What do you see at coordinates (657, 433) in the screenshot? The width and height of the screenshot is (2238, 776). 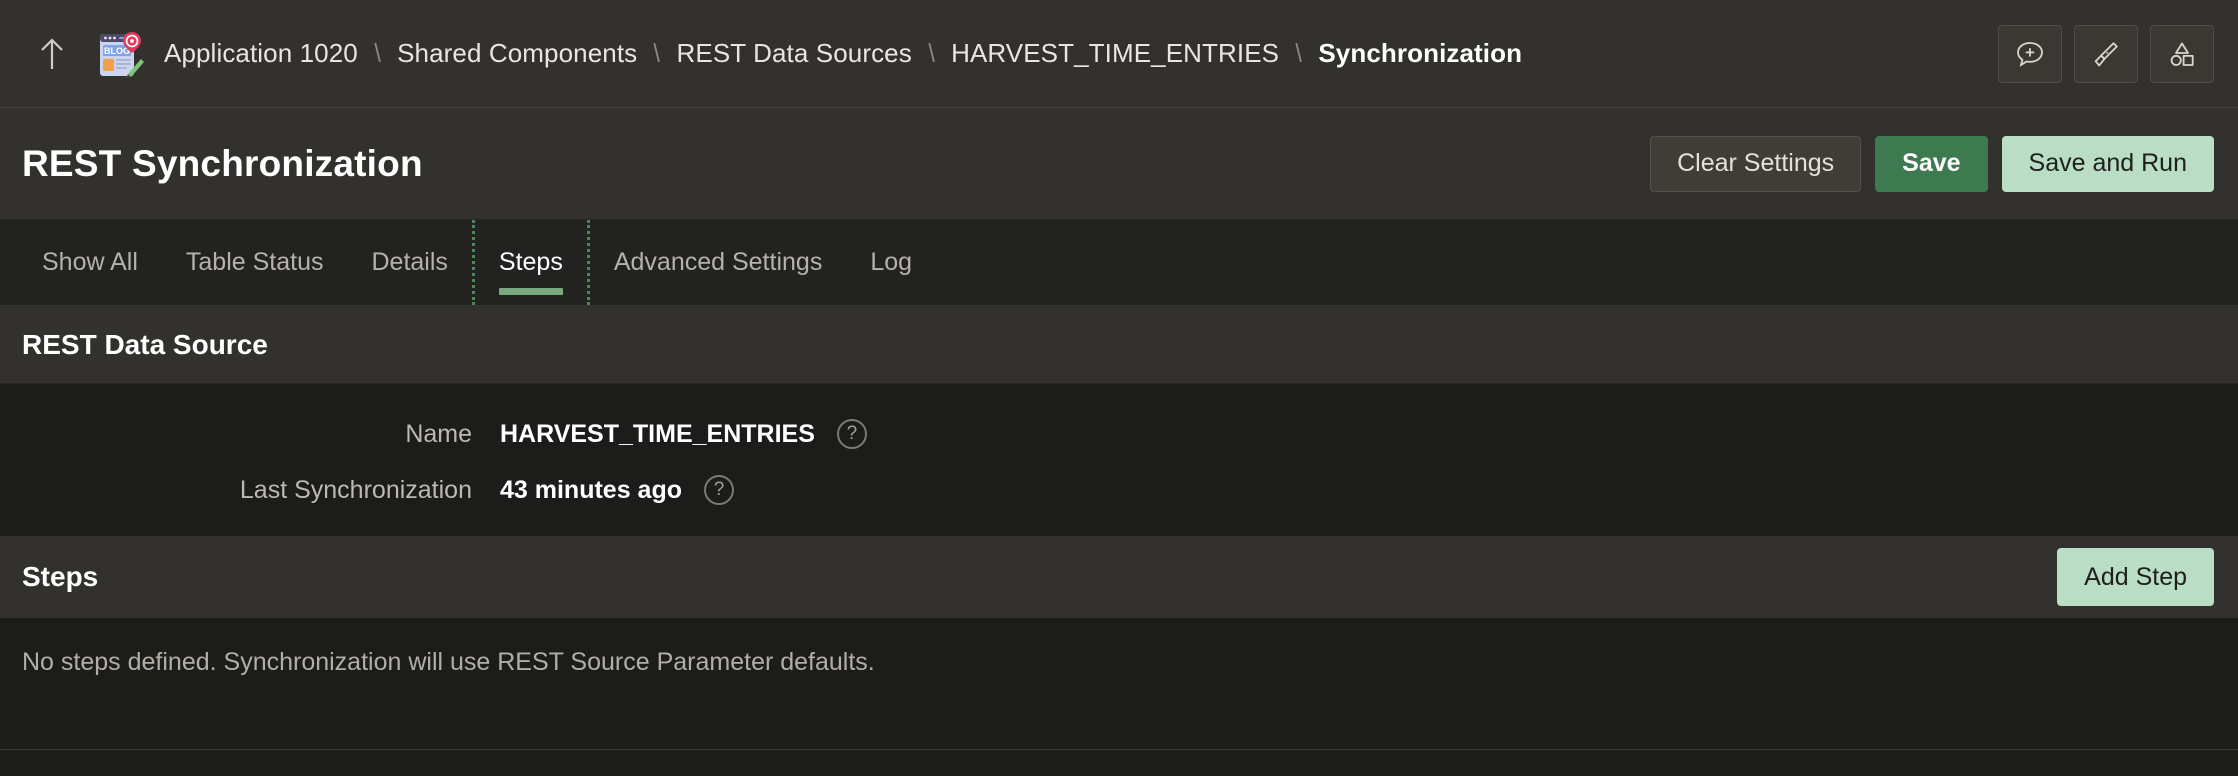 I see `field-value-name: HARVEST_TIME_ENTRIES` at bounding box center [657, 433].